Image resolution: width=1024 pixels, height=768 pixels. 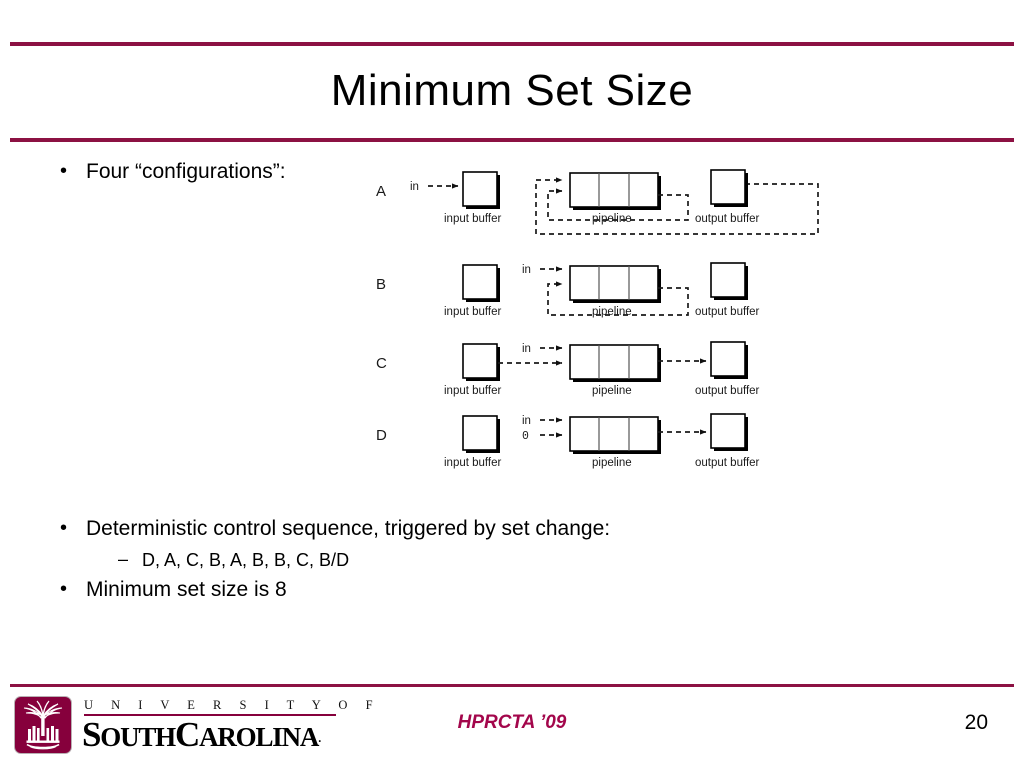 I want to click on page-title: Minimum Set Size, so click(x=512, y=90).